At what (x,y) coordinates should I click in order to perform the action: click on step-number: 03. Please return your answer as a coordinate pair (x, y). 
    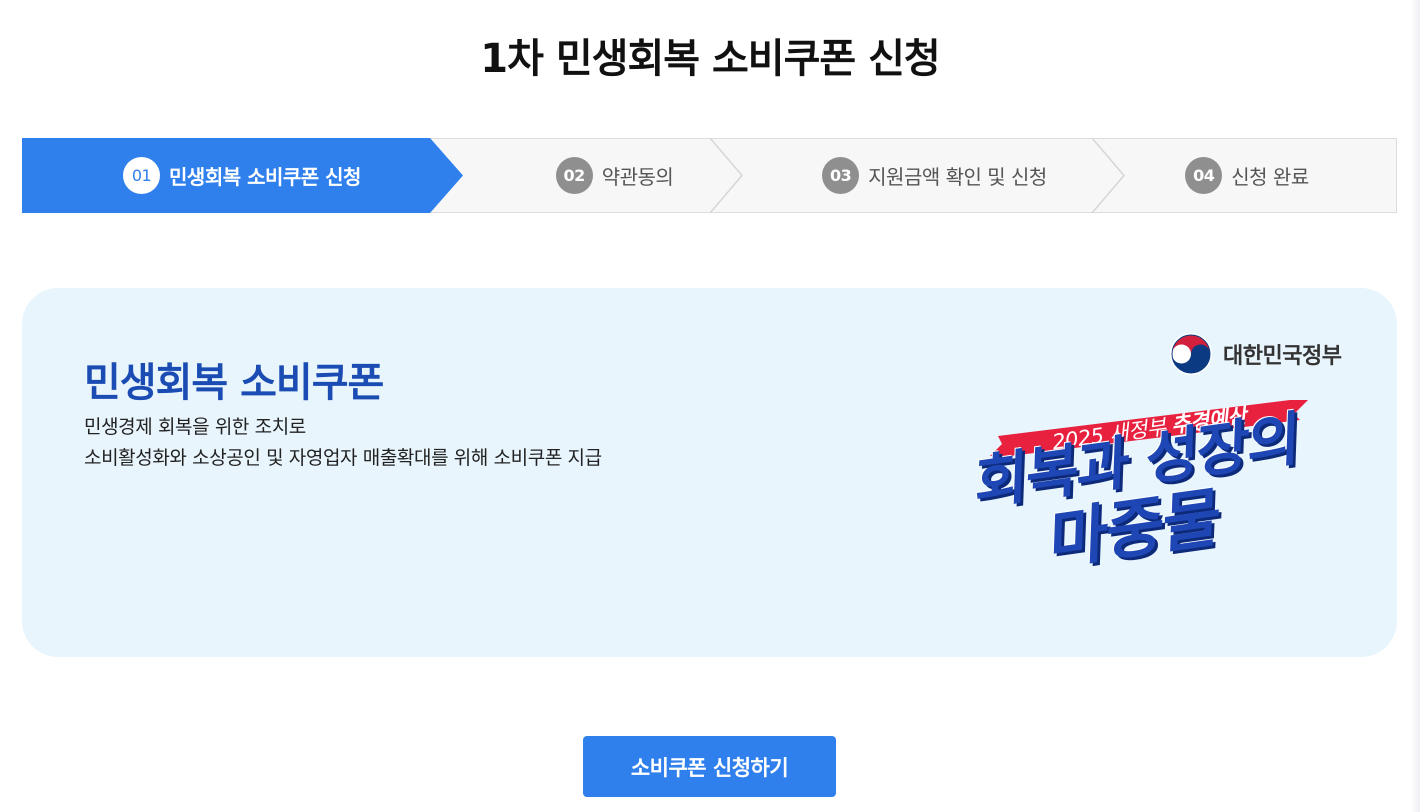
    Looking at the image, I should click on (841, 175).